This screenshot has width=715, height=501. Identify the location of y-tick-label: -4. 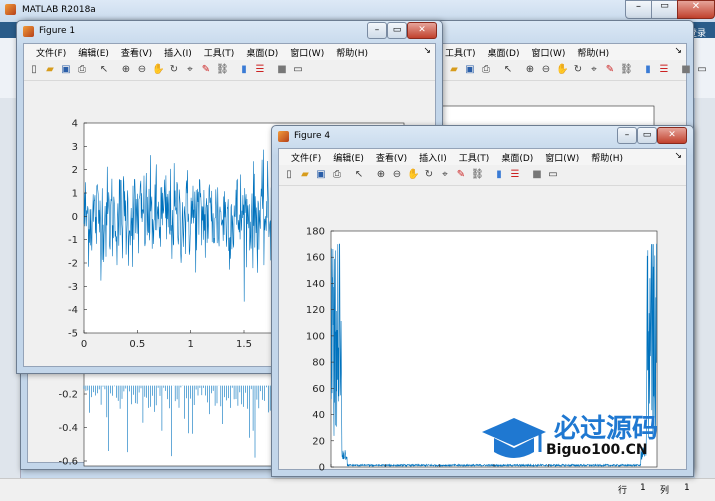
(73, 310).